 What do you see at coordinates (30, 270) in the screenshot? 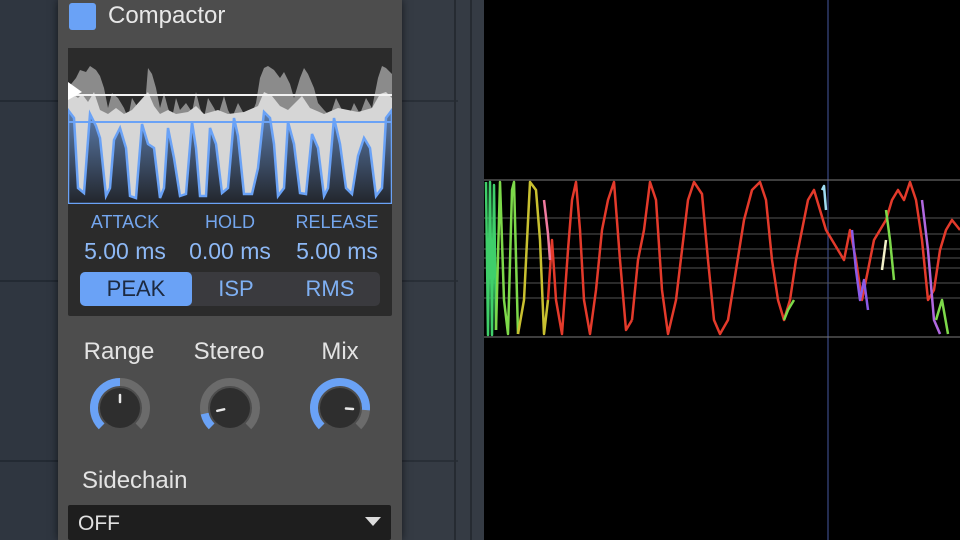
I see `track-area-left` at bounding box center [30, 270].